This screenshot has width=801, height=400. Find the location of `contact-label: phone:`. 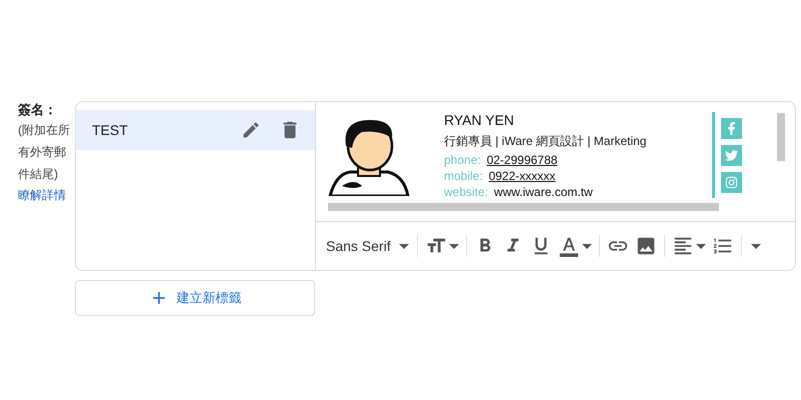

contact-label: phone: is located at coordinates (462, 160).